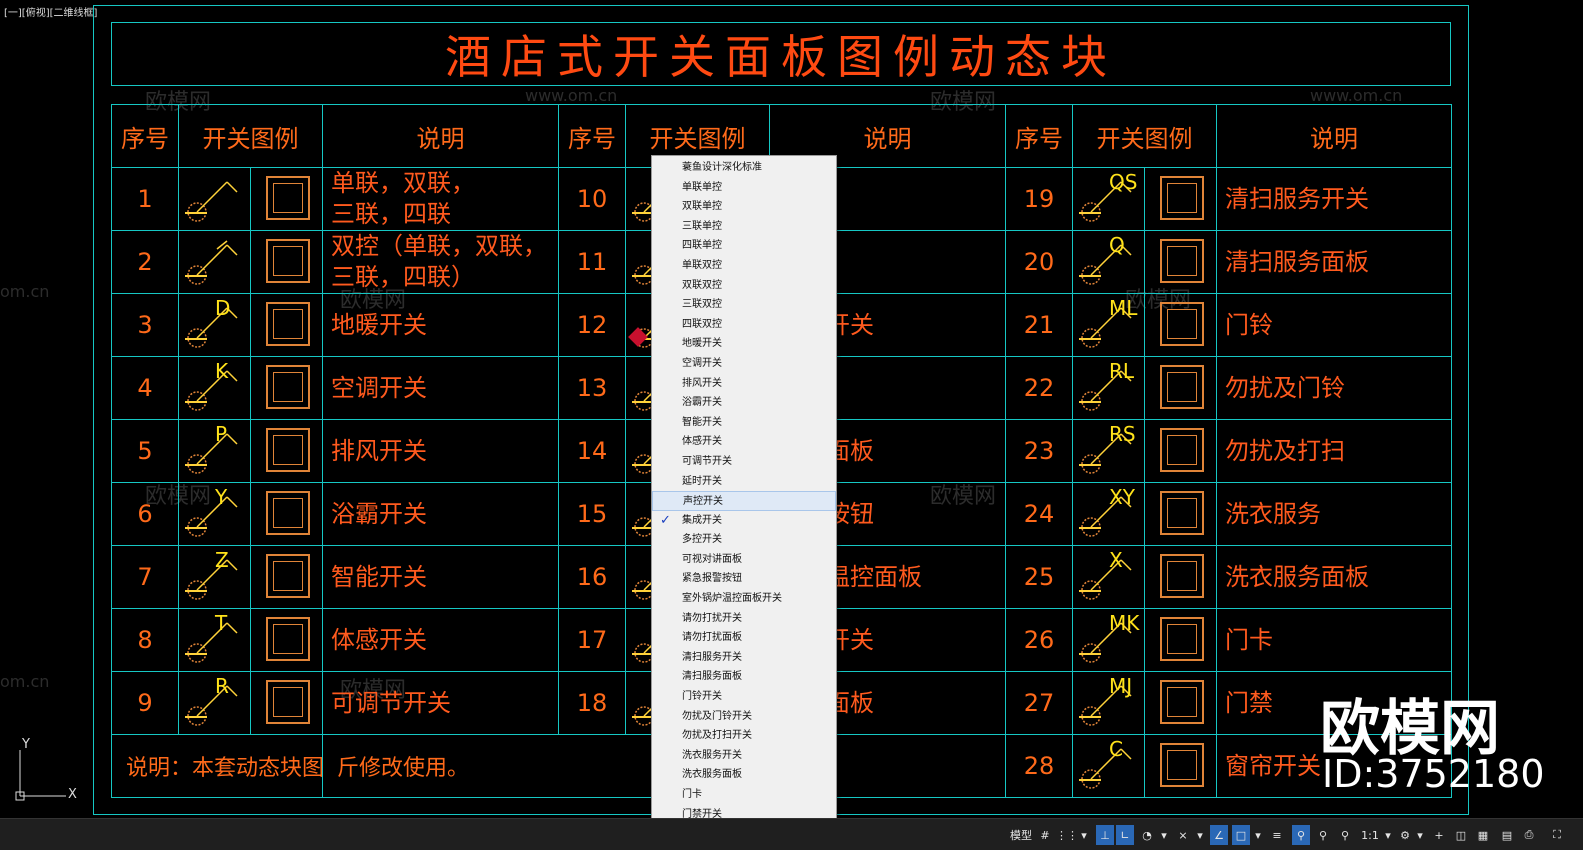 This screenshot has height=850, width=1583. Describe the element at coordinates (744, 227) in the screenshot. I see `menu-item: 三联单控` at that location.